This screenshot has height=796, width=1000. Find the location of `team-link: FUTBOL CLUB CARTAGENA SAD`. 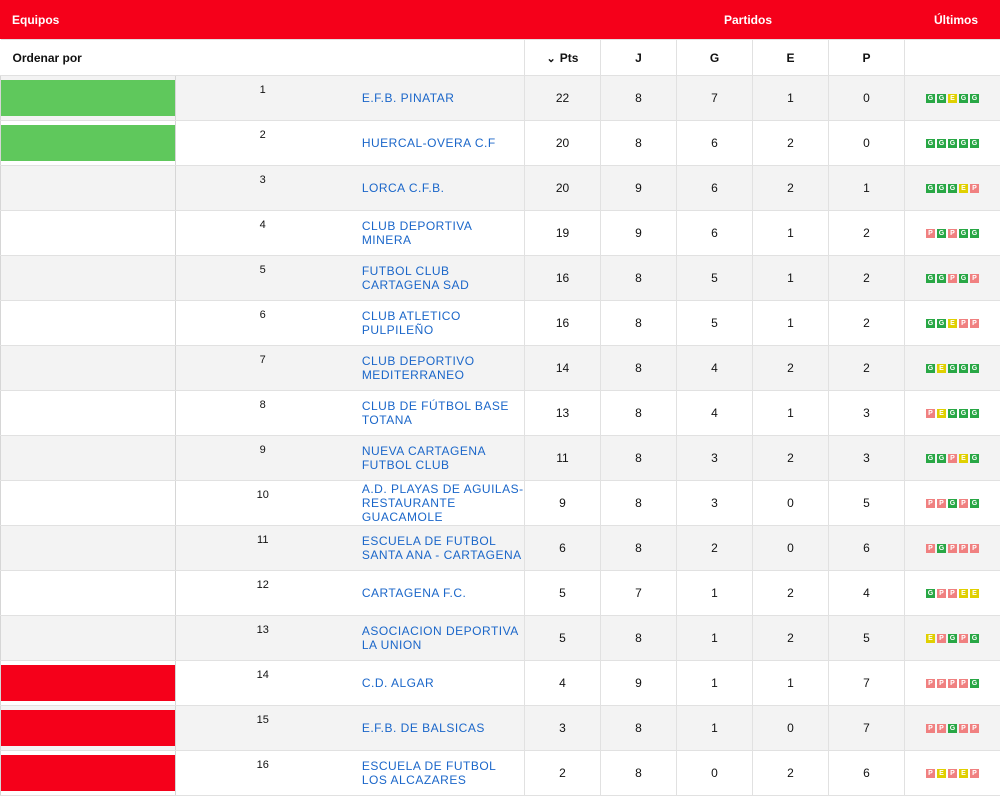

team-link: FUTBOL CLUB CARTAGENA SAD is located at coordinates (415, 278).